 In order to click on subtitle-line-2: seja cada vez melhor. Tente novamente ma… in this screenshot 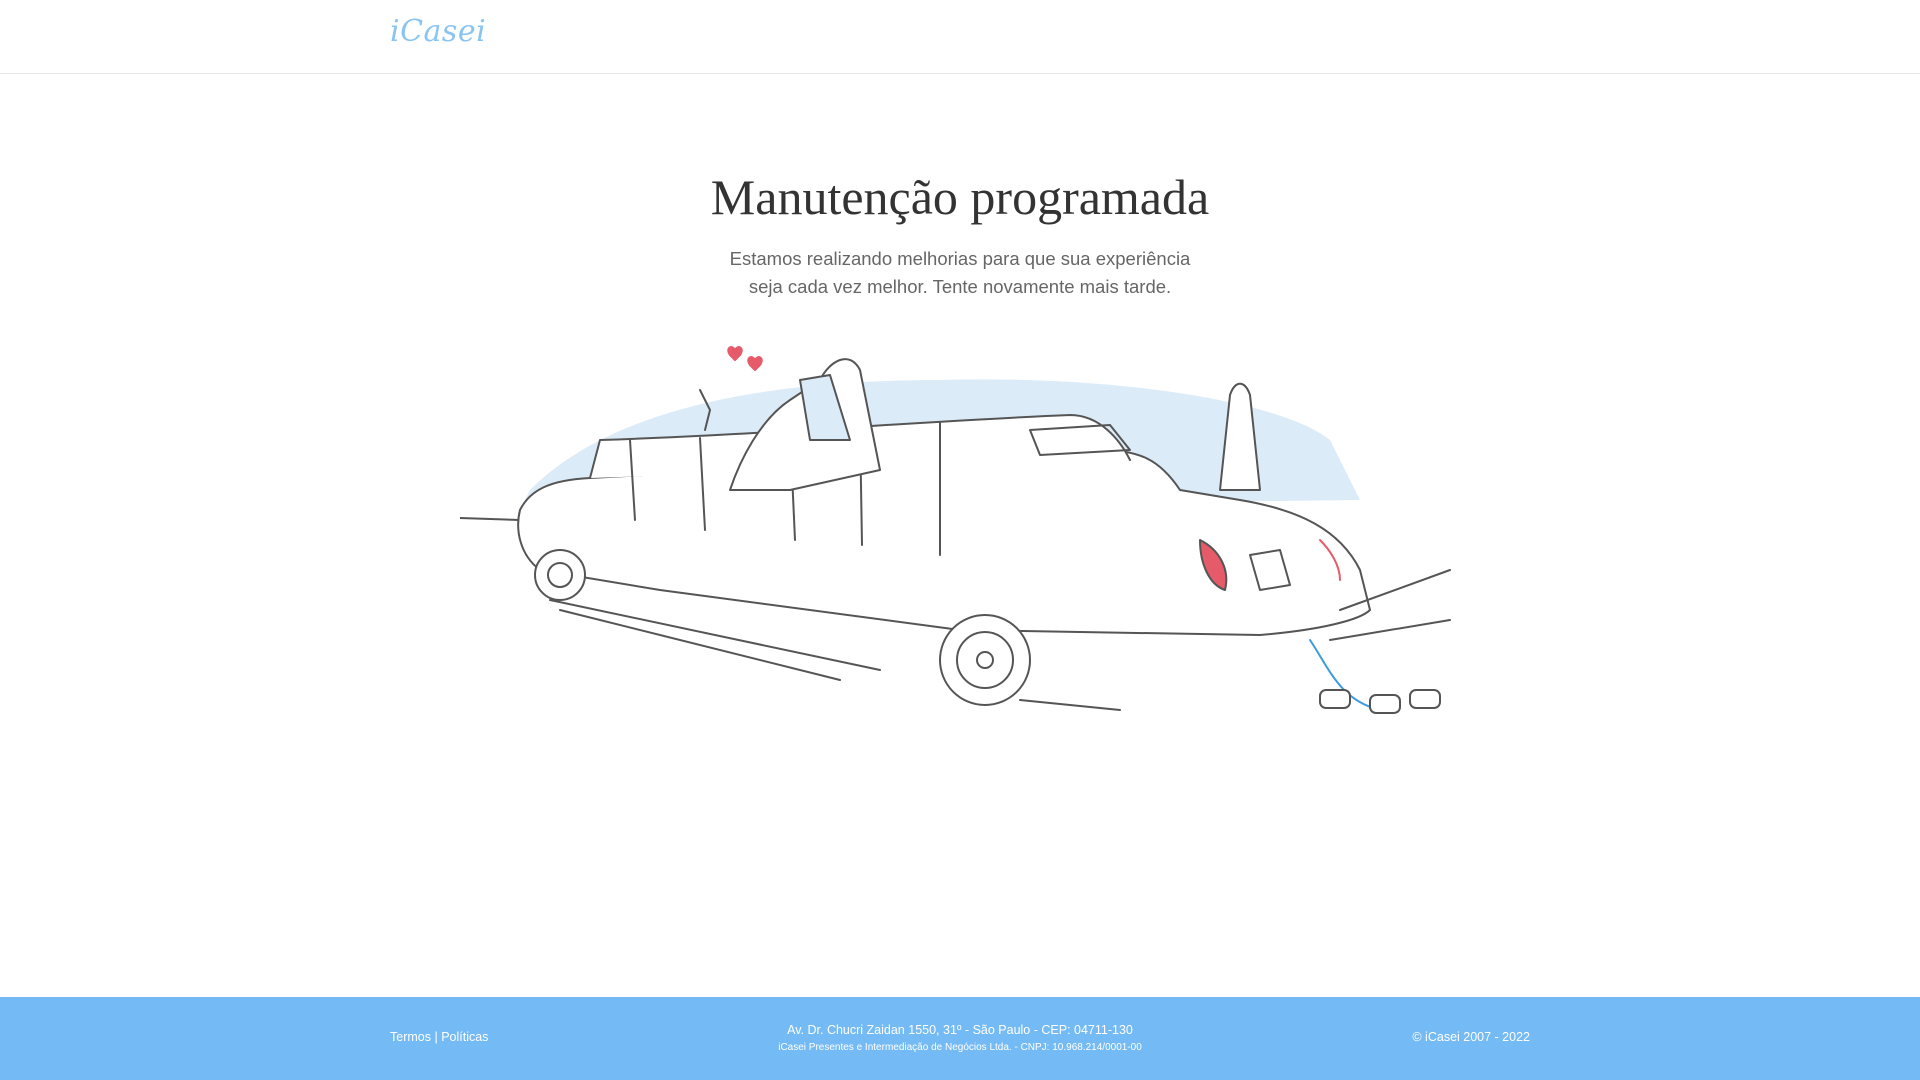, I will do `click(960, 286)`.